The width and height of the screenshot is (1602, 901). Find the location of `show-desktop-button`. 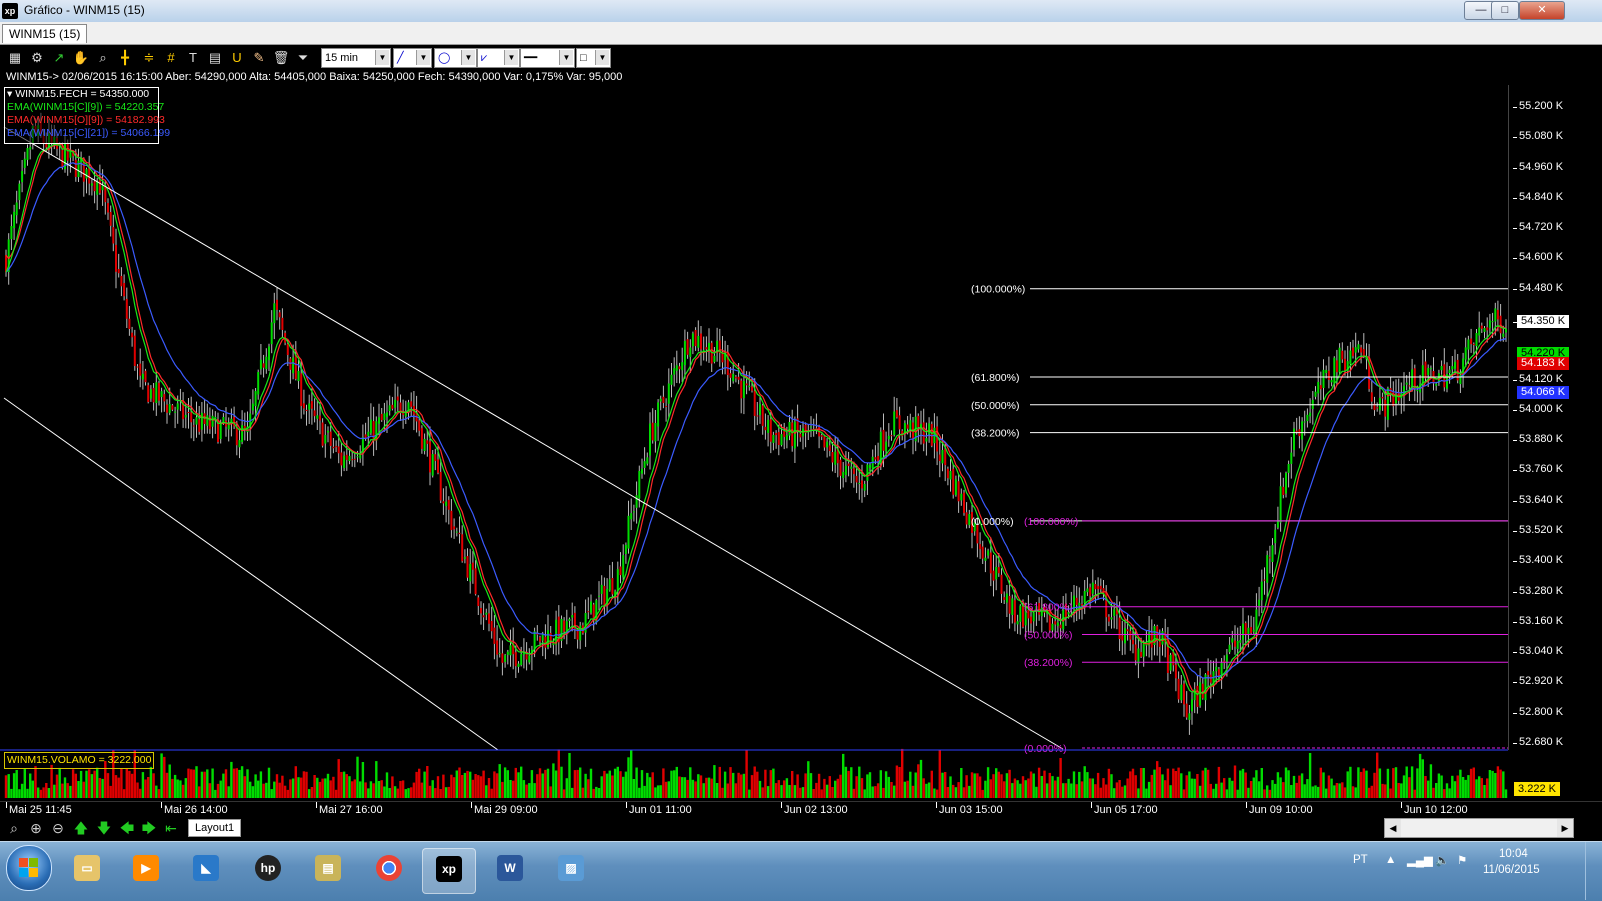

show-desktop-button is located at coordinates (1593, 871).